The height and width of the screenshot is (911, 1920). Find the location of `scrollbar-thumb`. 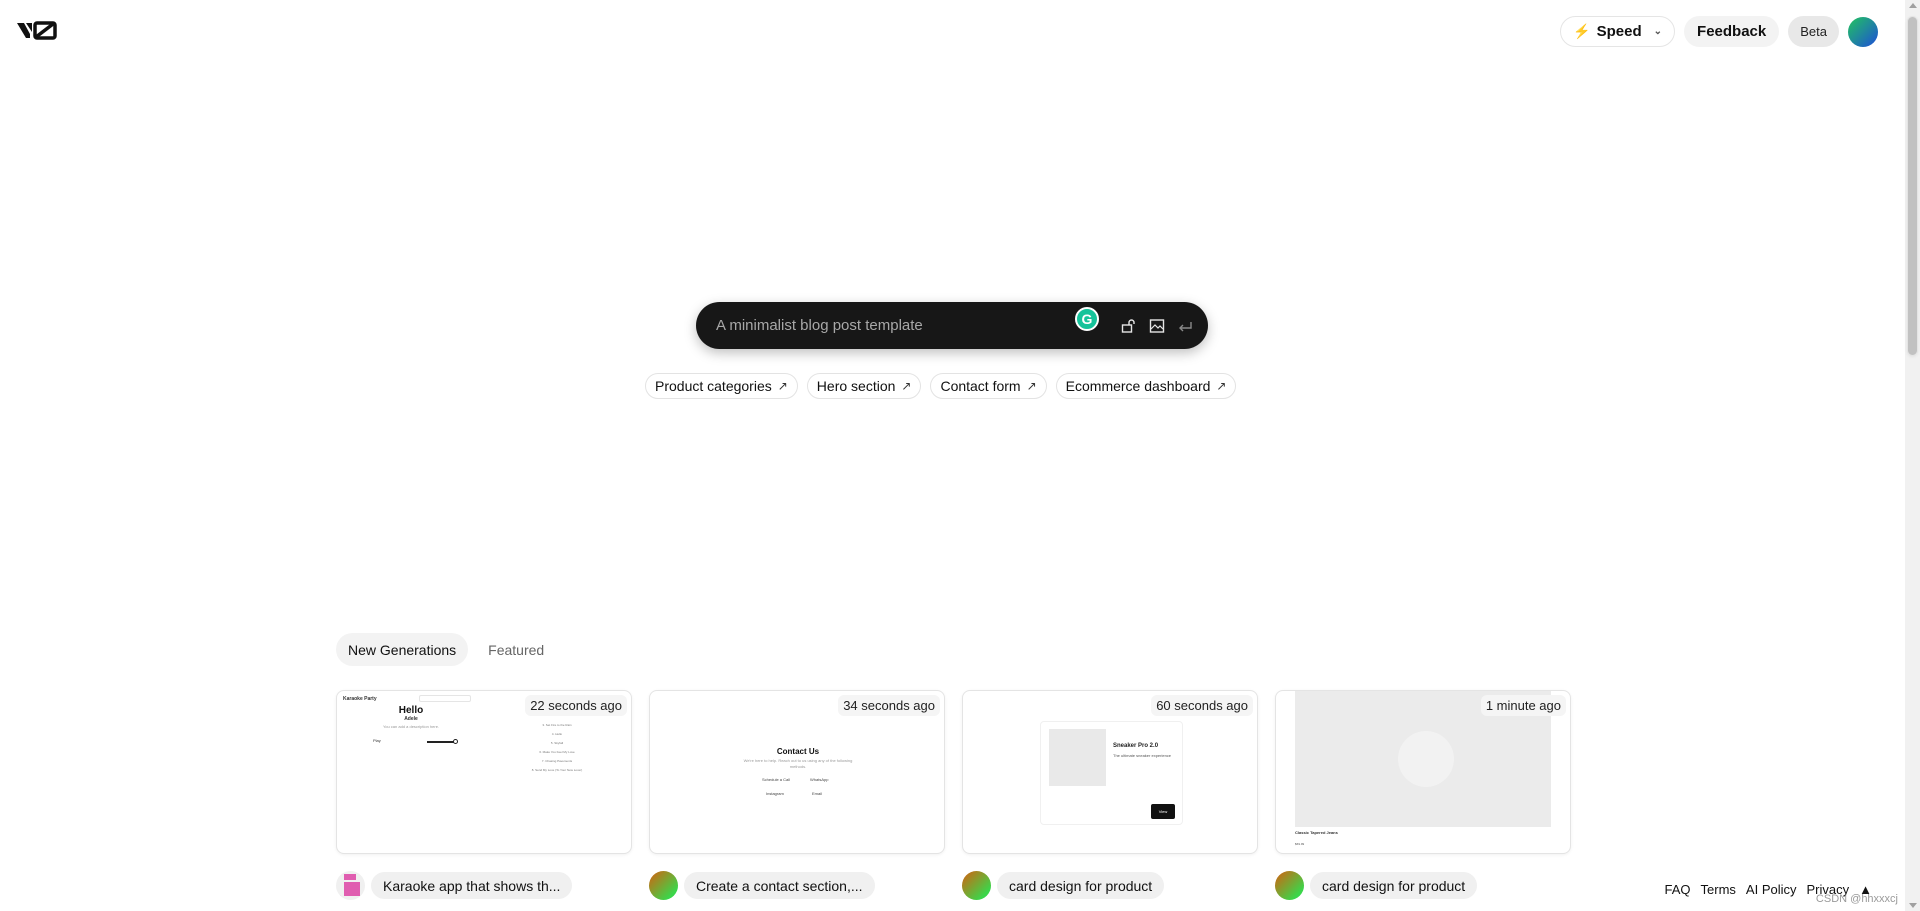

scrollbar-thumb is located at coordinates (1912, 186).